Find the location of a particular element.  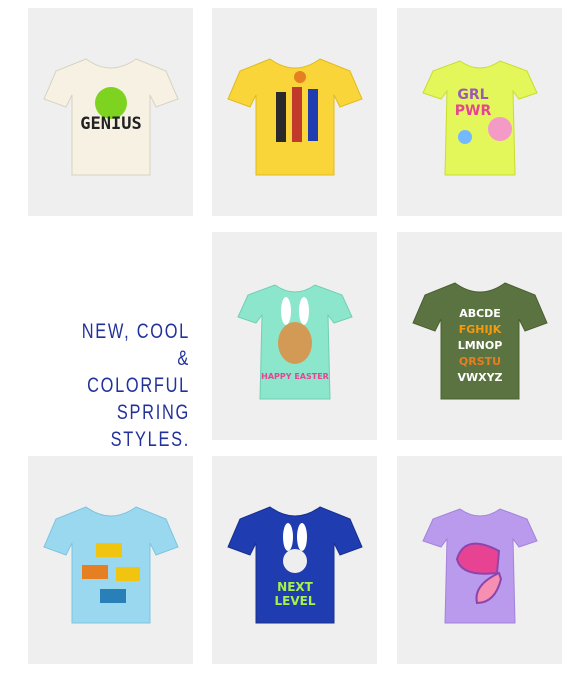

promo-line-1: NEW, COOL & is located at coordinates (135, 345).